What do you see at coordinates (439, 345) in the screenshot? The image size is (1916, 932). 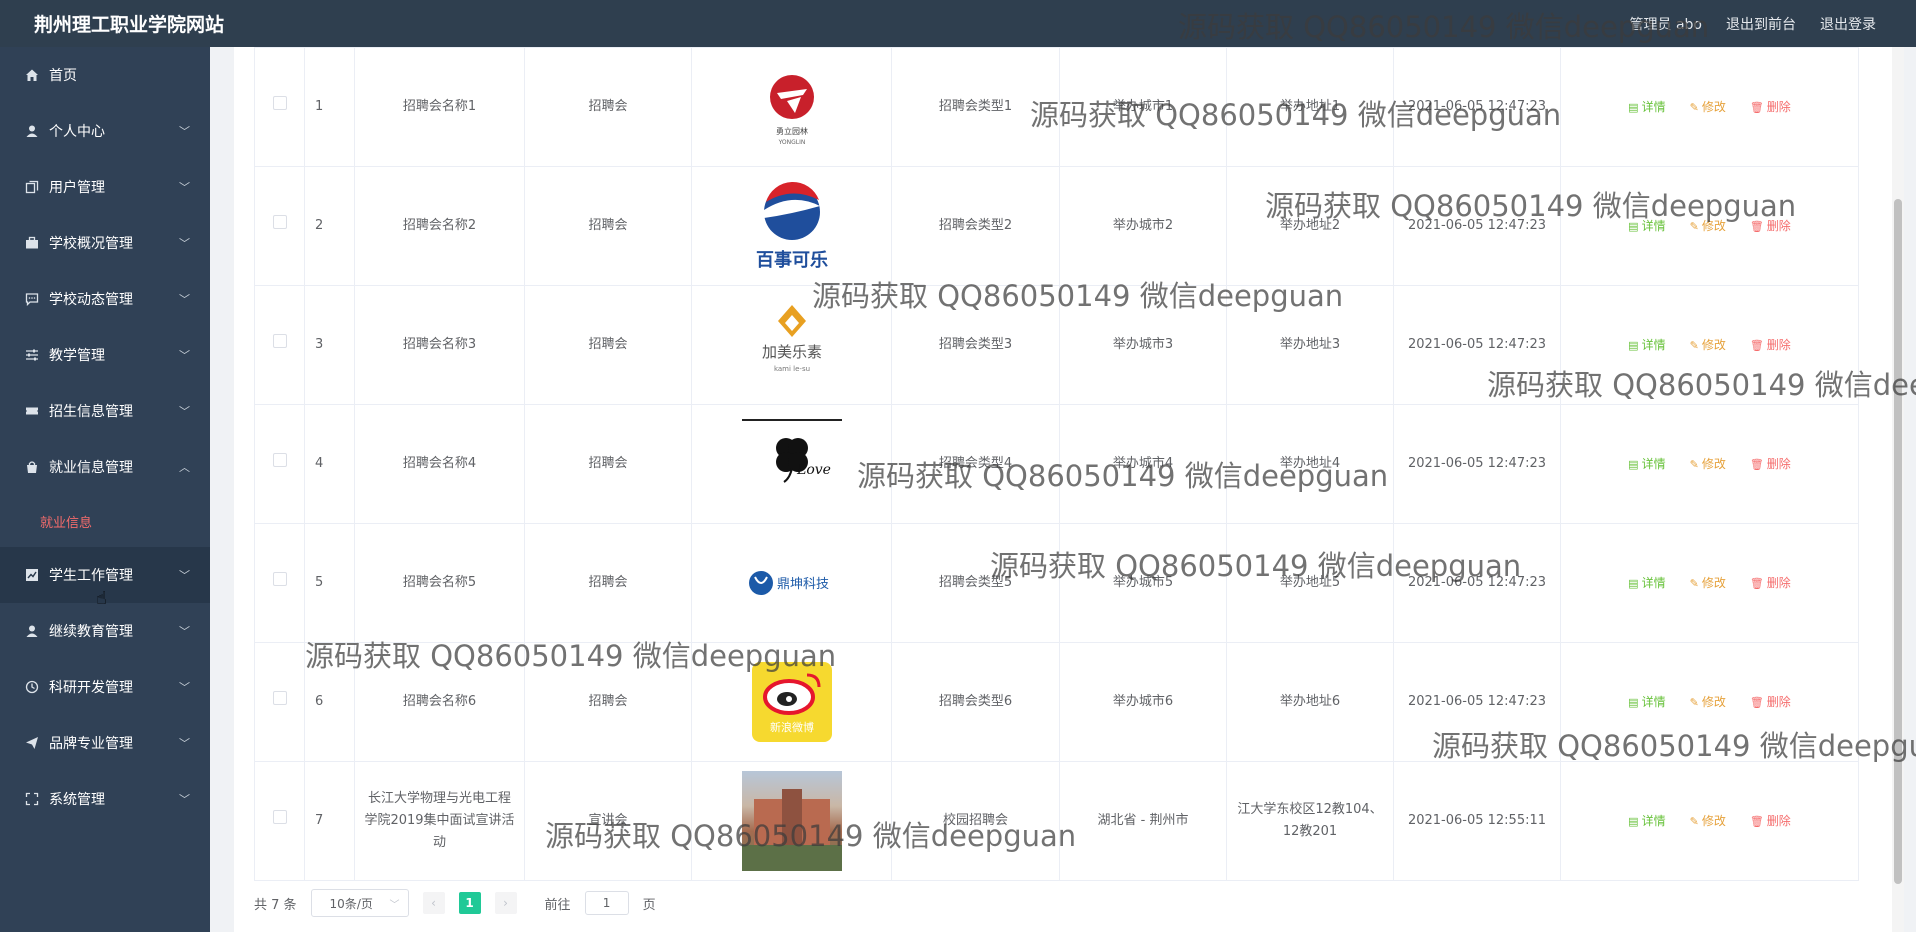 I see `fair-name: 招聘会名称3` at bounding box center [439, 345].